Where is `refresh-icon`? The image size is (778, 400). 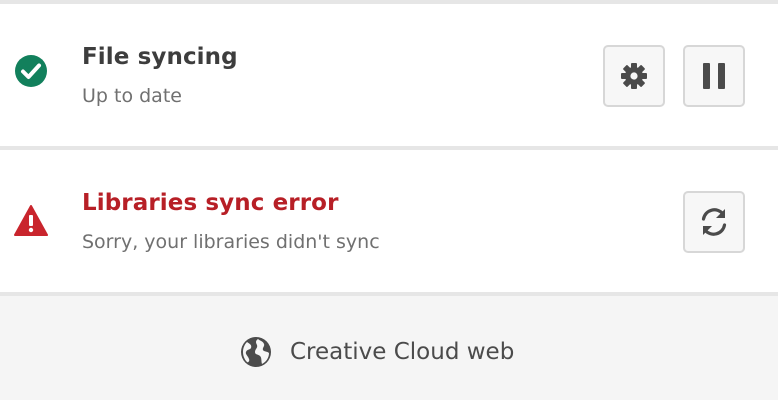 refresh-icon is located at coordinates (714, 222).